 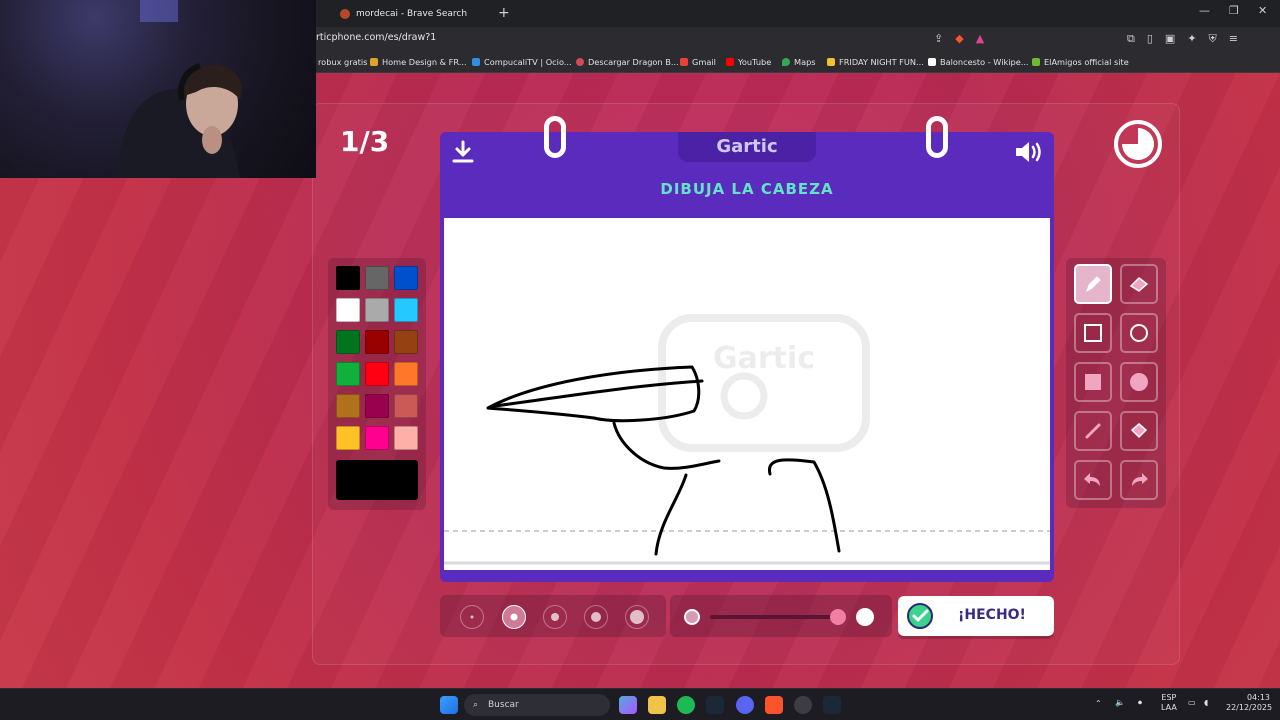 What do you see at coordinates (1029, 152) in the screenshot?
I see `volume-icon` at bounding box center [1029, 152].